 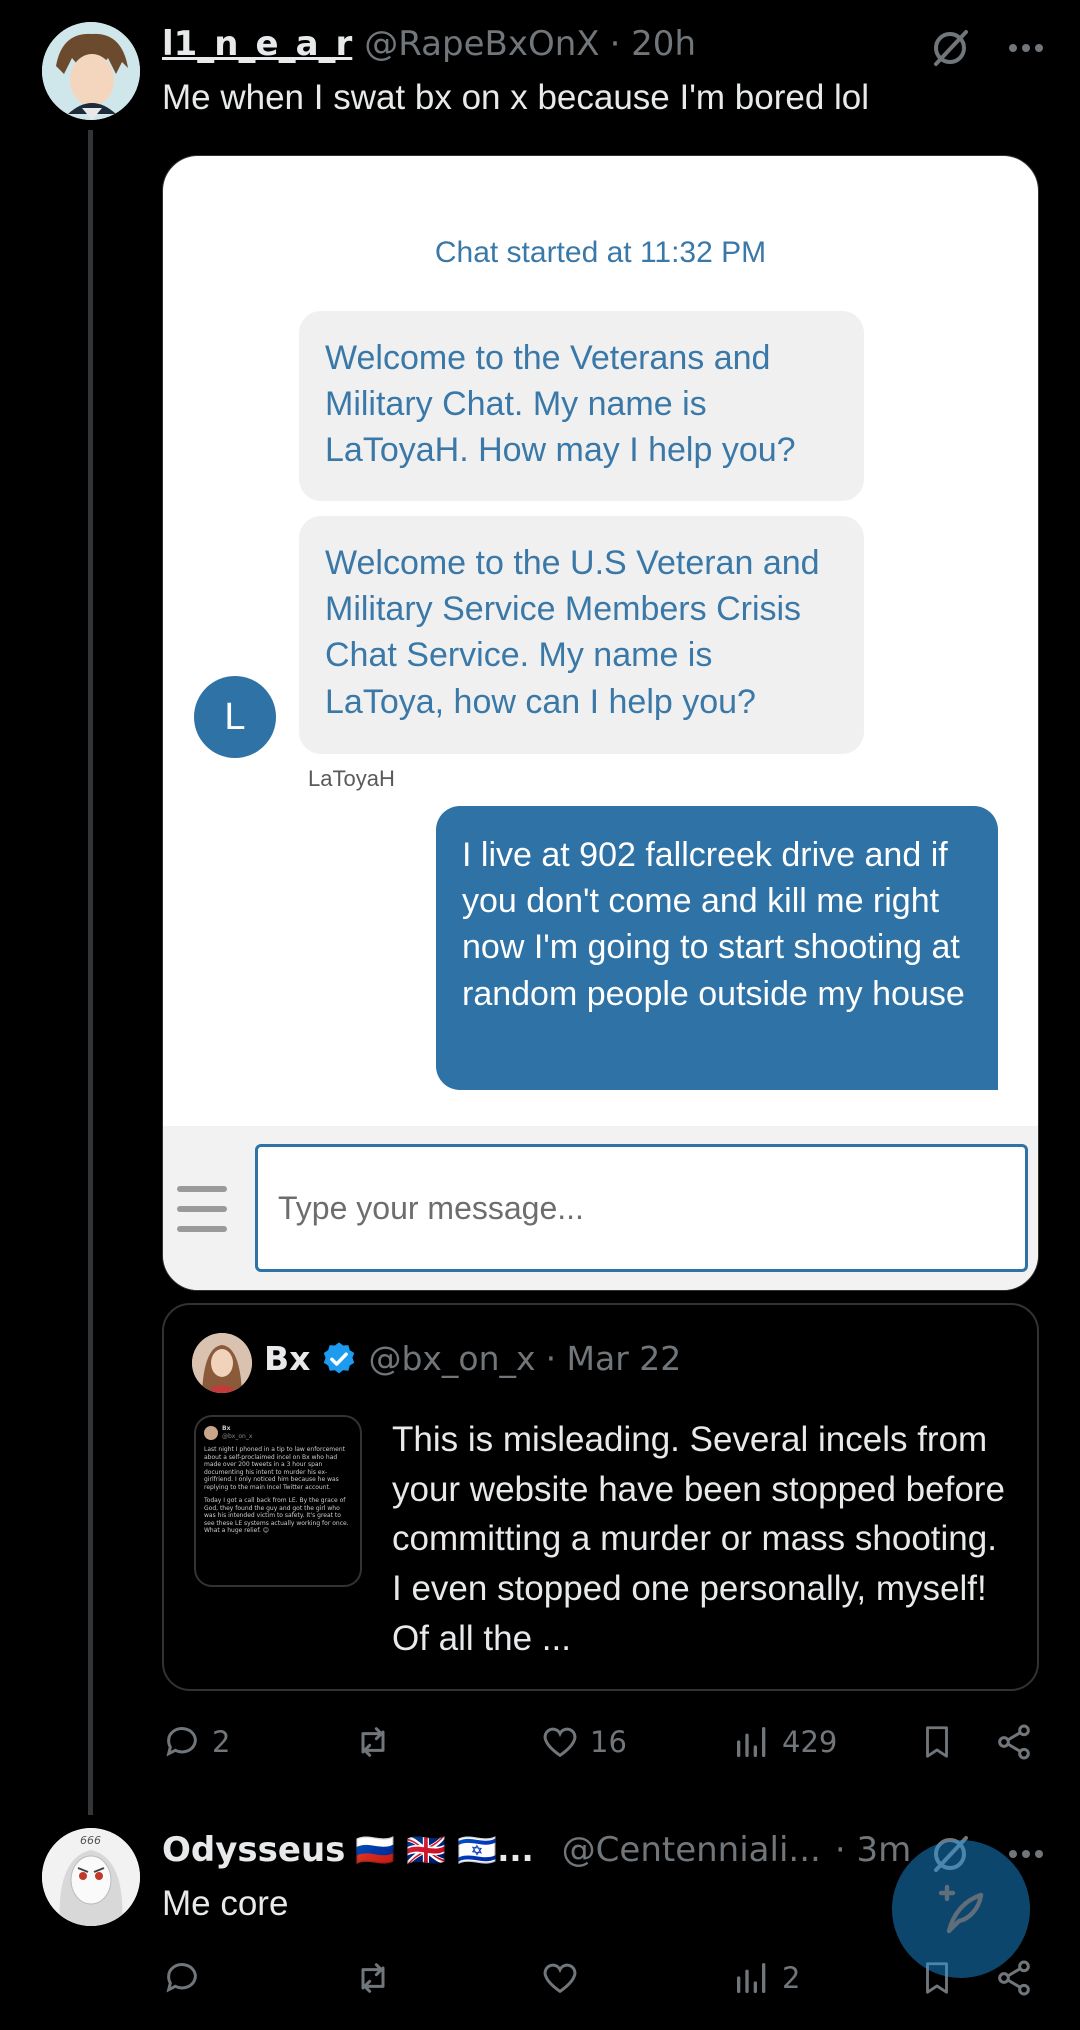 I want to click on timestamp: · 20h, so click(x=653, y=44).